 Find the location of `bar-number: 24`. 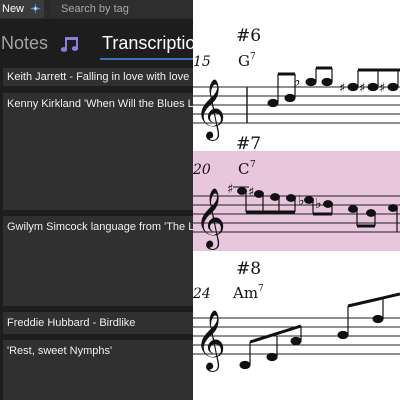

bar-number: 24 is located at coordinates (202, 294).